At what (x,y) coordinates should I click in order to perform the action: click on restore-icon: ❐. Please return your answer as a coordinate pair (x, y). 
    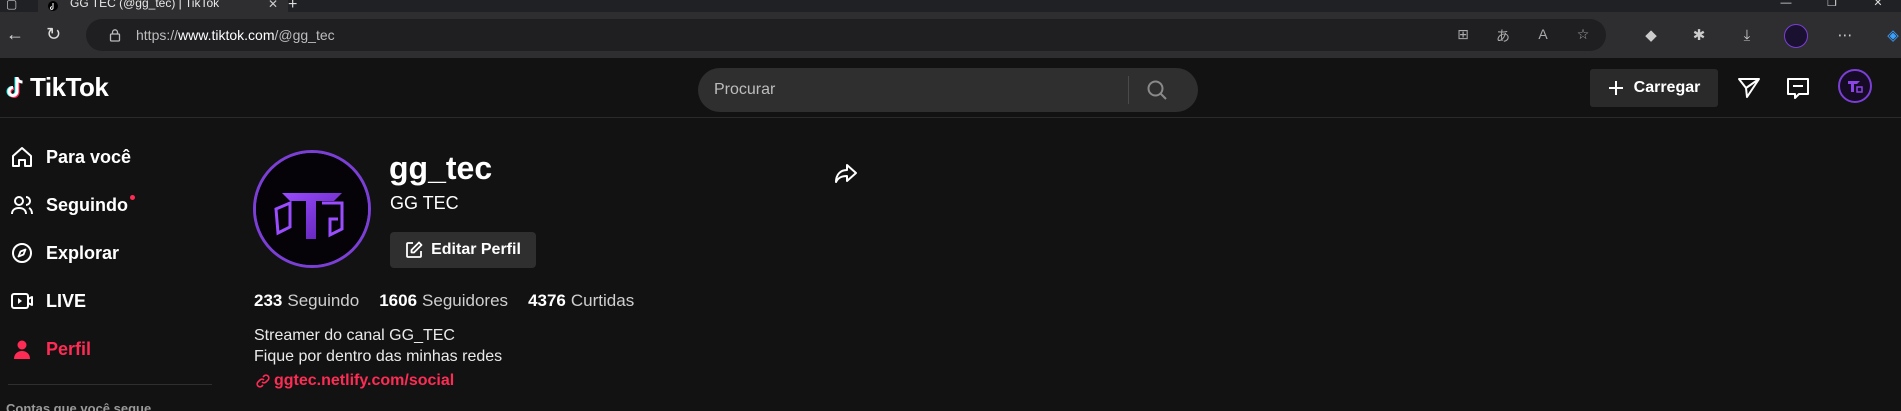
    Looking at the image, I should click on (1832, 6).